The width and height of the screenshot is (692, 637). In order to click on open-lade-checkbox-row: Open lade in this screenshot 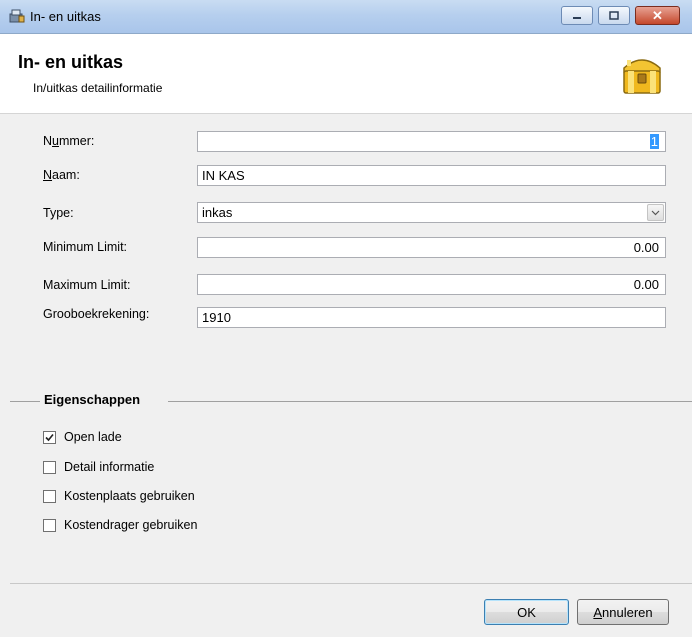, I will do `click(82, 437)`.